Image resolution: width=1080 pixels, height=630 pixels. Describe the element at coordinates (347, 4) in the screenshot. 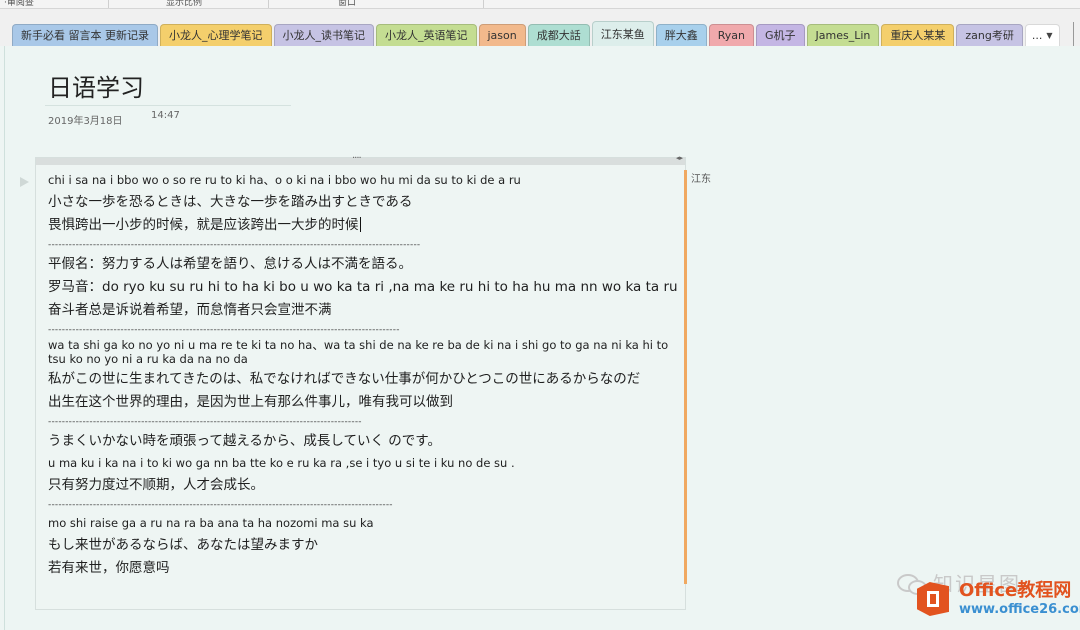

I see `ribbon-item: 窗口` at that location.